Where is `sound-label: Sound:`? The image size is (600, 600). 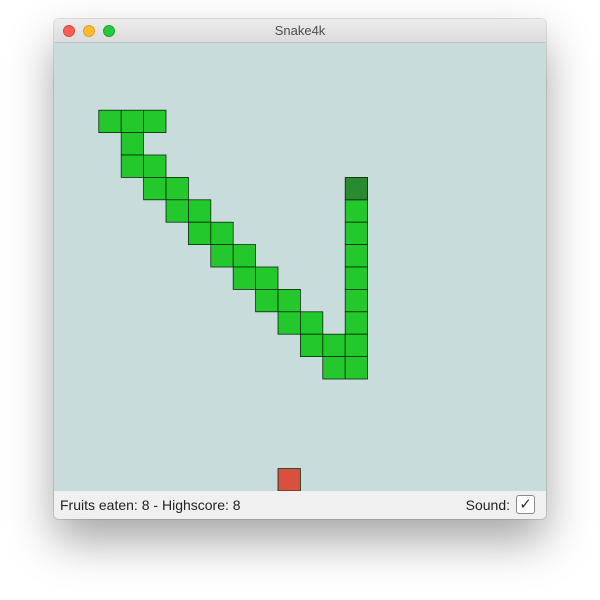 sound-label: Sound: is located at coordinates (487, 505).